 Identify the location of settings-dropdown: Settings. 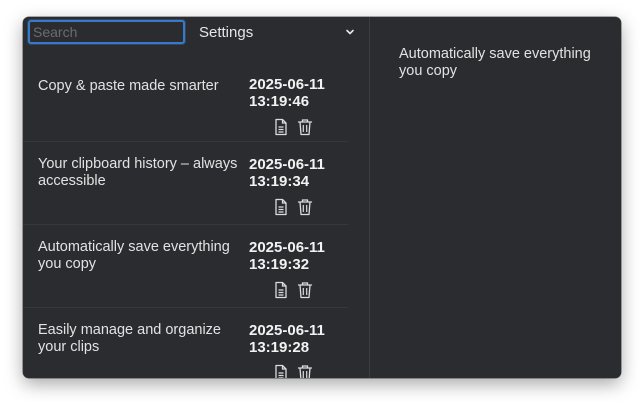
(275, 32).